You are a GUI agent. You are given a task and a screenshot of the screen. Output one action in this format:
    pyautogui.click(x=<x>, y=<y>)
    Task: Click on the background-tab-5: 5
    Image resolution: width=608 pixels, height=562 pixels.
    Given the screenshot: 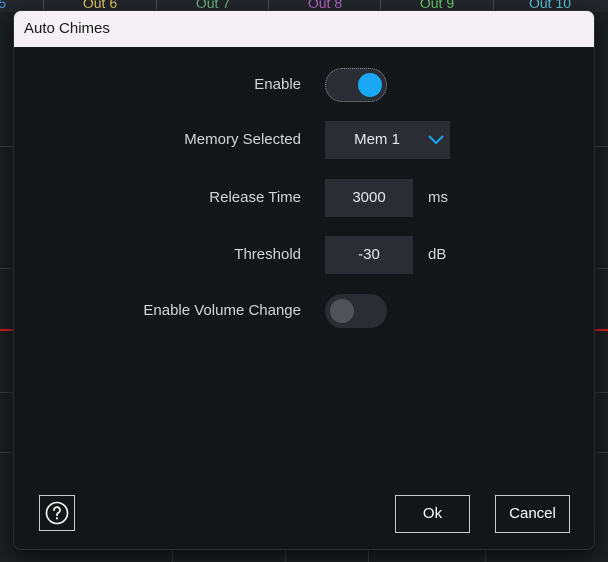 What is the action you would take?
    pyautogui.click(x=6, y=6)
    